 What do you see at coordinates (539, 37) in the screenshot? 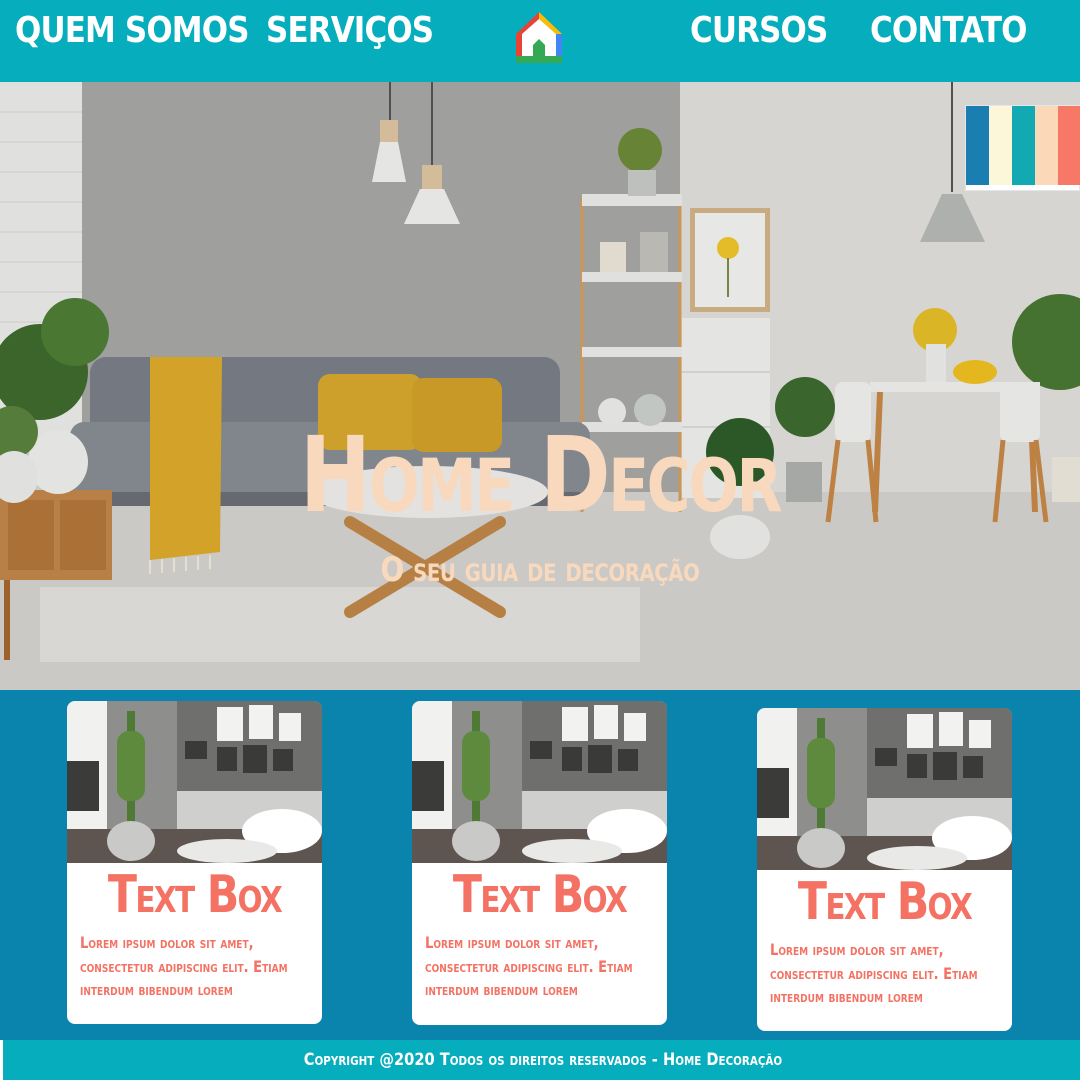
I see `house-icon` at bounding box center [539, 37].